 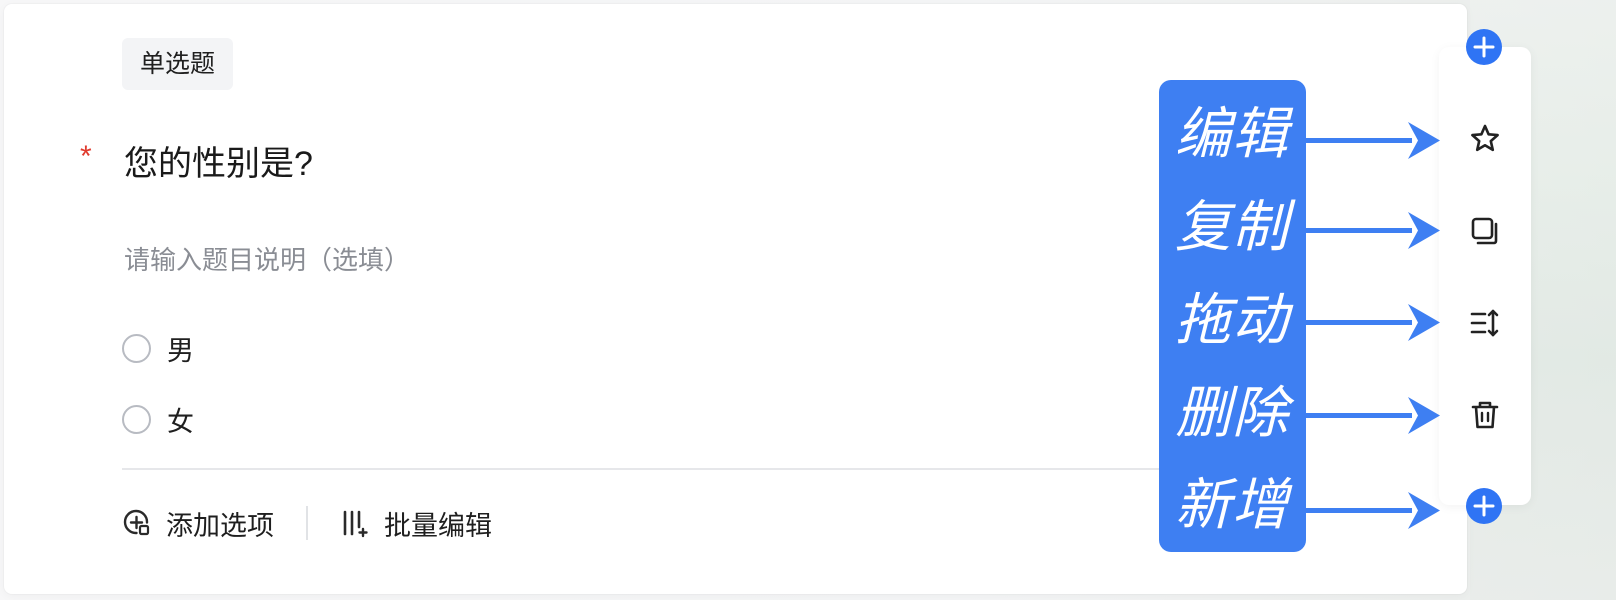 What do you see at coordinates (220, 525) in the screenshot?
I see `add-option-label: 添加选项` at bounding box center [220, 525].